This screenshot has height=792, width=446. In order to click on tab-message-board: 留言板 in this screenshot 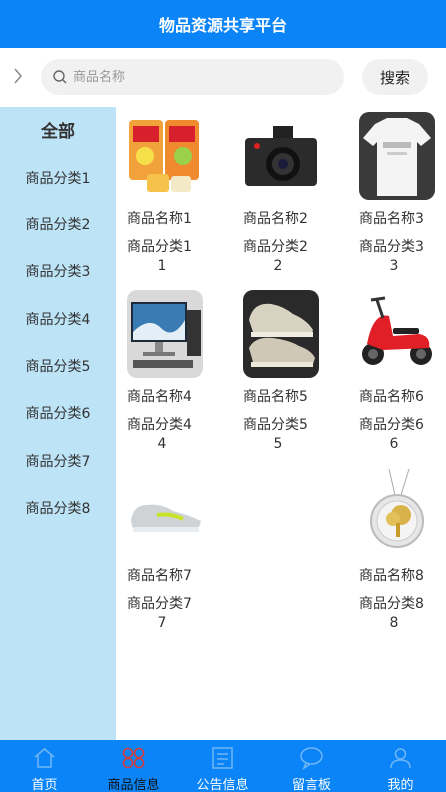, I will do `click(311, 766)`.